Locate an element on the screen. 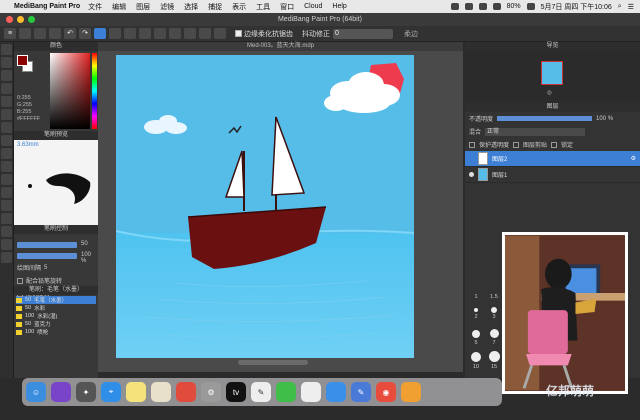  search-icon: ⌕ is located at coordinates (620, 7).